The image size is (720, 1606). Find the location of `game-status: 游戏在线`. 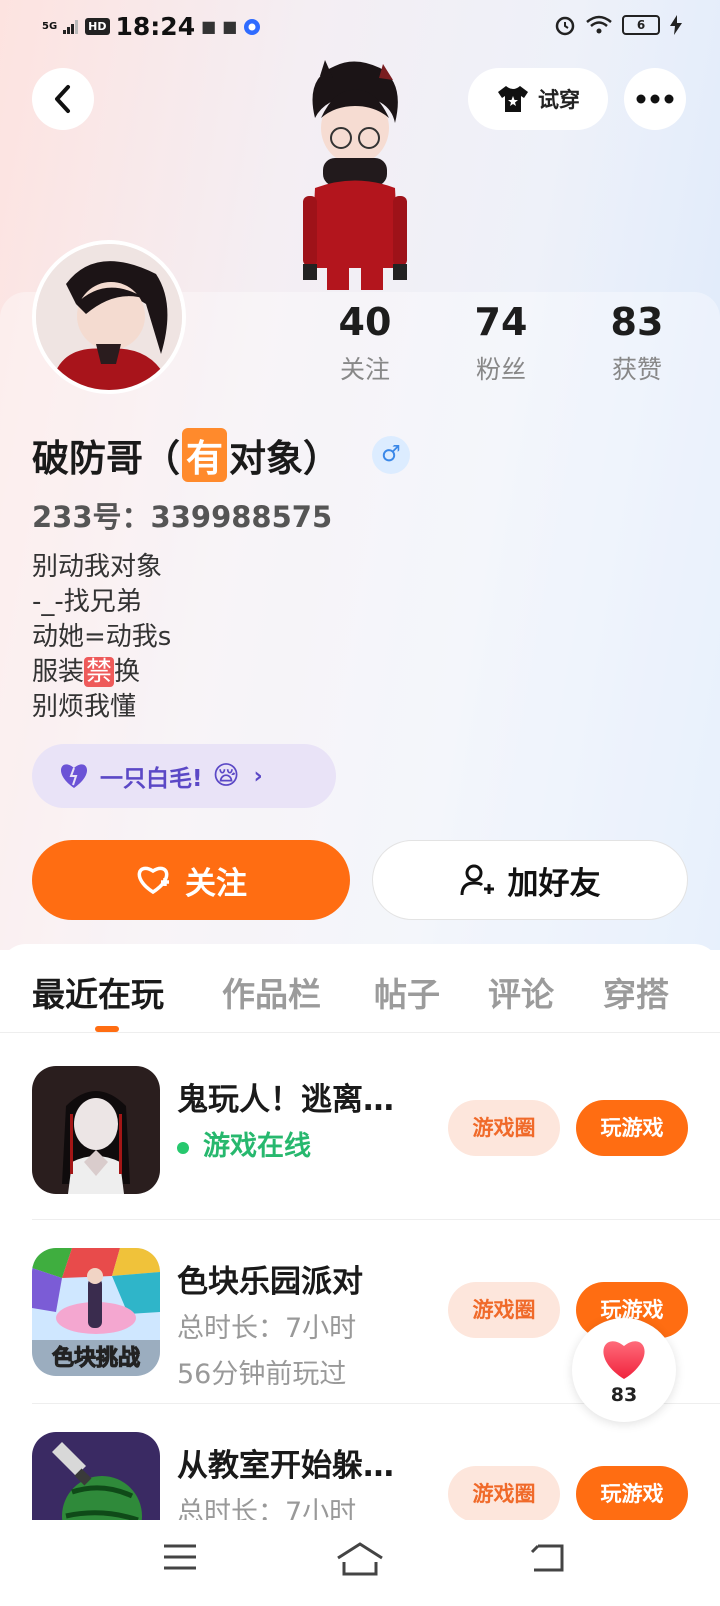

game-status: 游戏在线 is located at coordinates (244, 1143).